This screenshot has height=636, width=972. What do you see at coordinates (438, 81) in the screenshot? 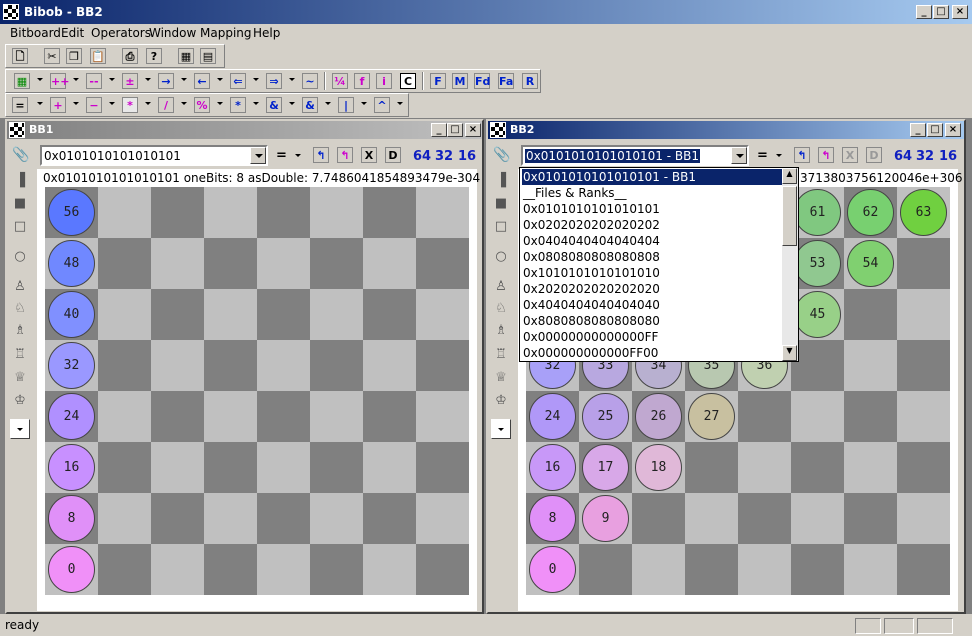
I see `f-icon: F` at bounding box center [438, 81].